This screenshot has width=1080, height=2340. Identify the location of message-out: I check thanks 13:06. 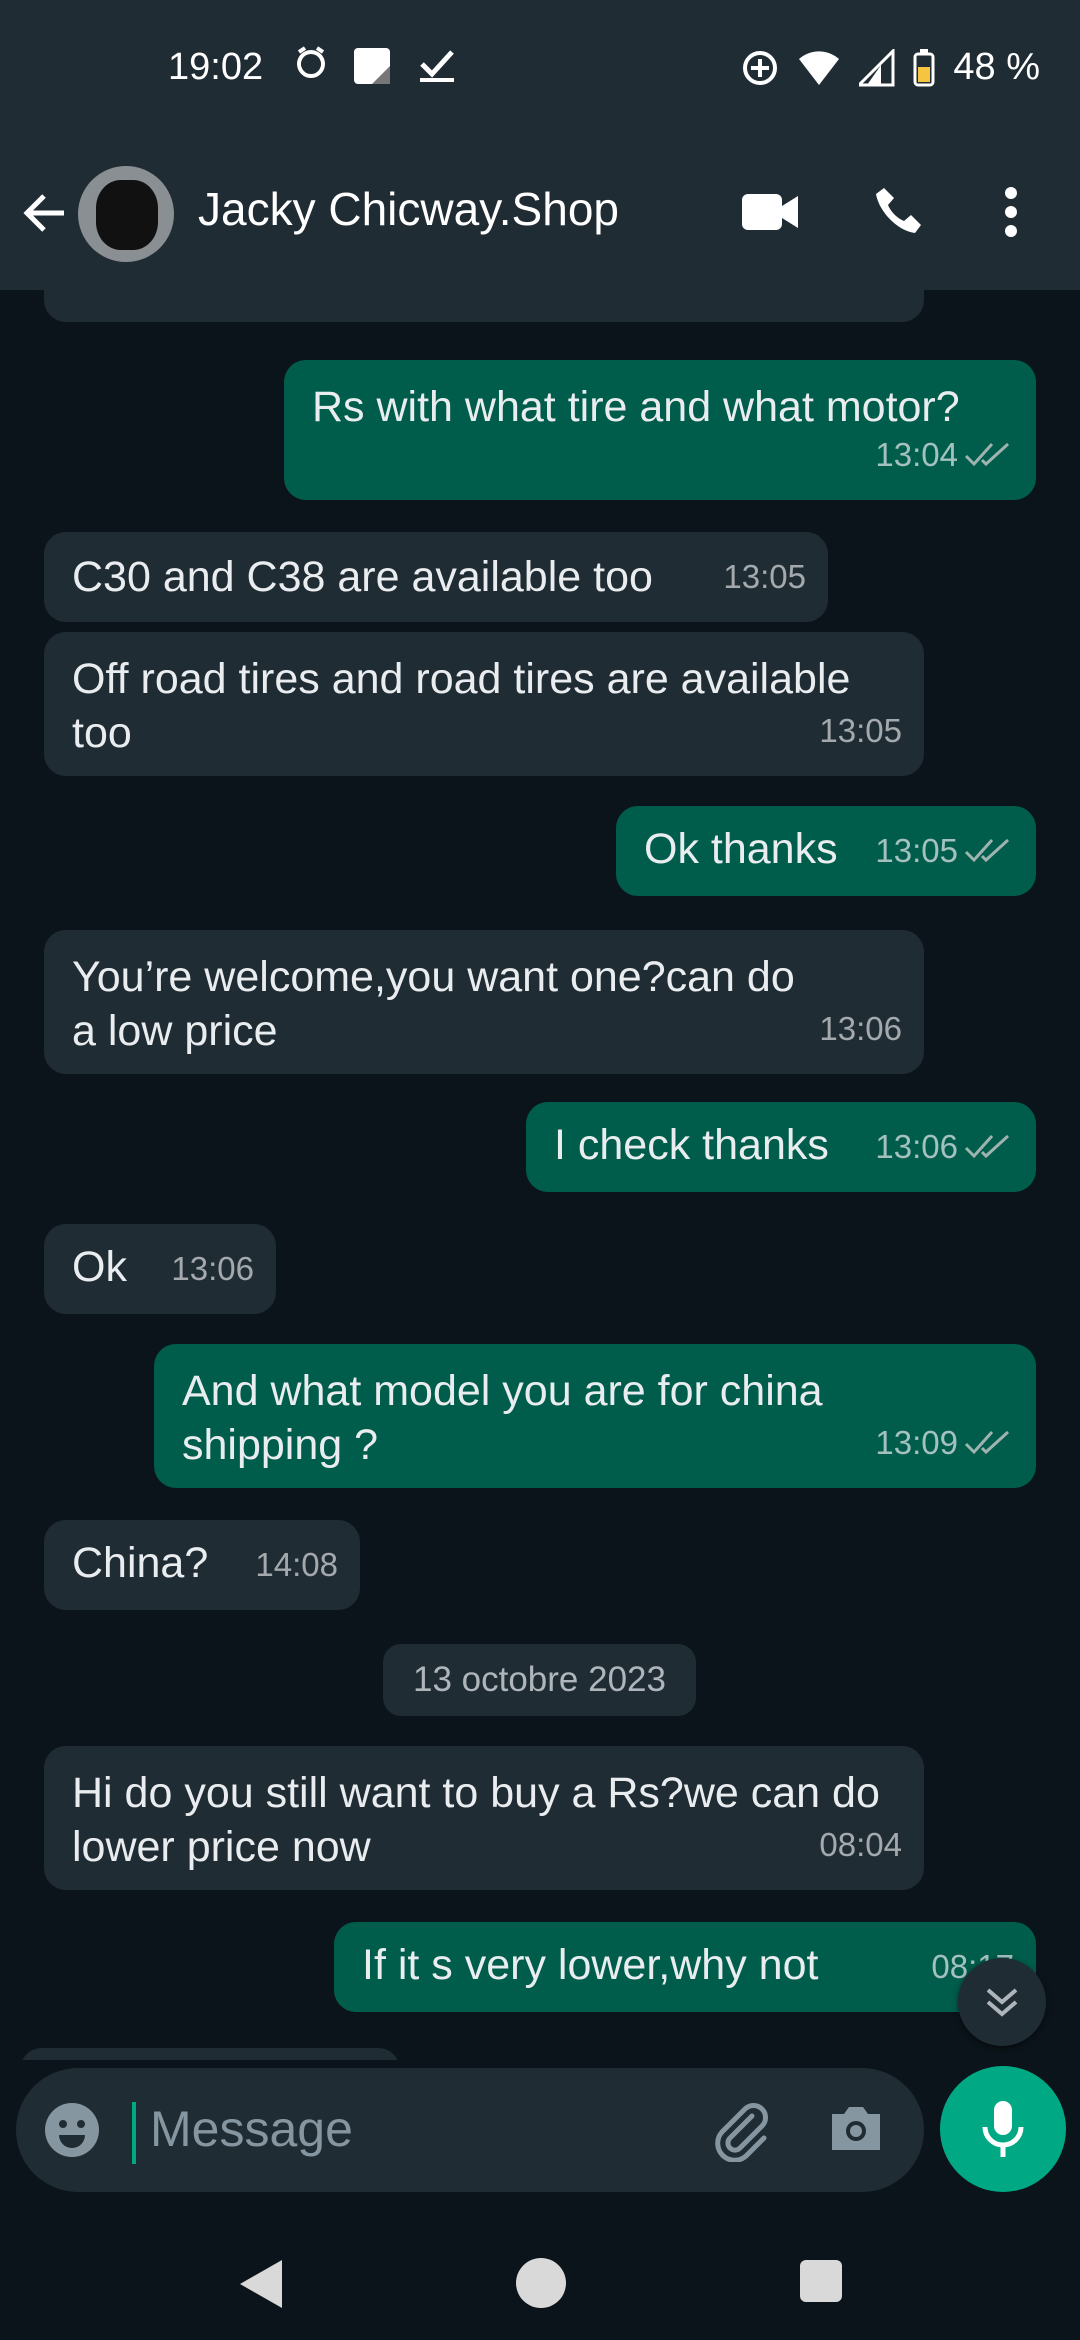
(781, 1147).